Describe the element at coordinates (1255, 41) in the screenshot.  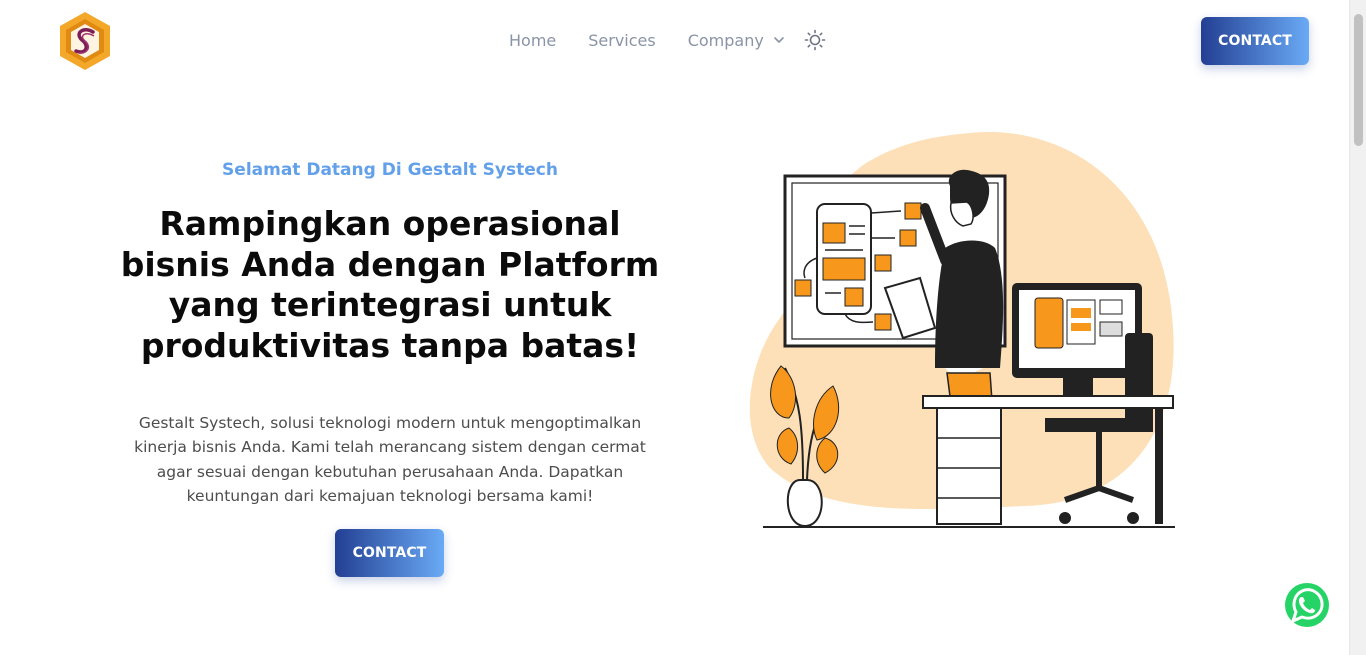
I see `header-contact-button: CONTACT` at that location.